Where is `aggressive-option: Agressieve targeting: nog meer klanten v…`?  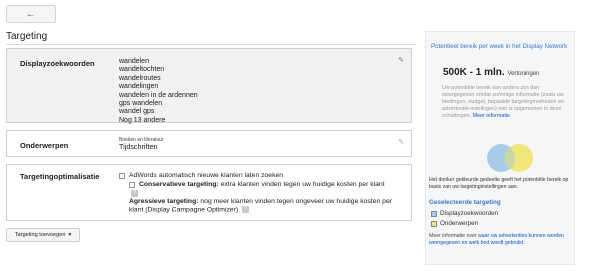
aggressive-option: Agressieve targeting: nog meer klanten v… is located at coordinates (267, 206).